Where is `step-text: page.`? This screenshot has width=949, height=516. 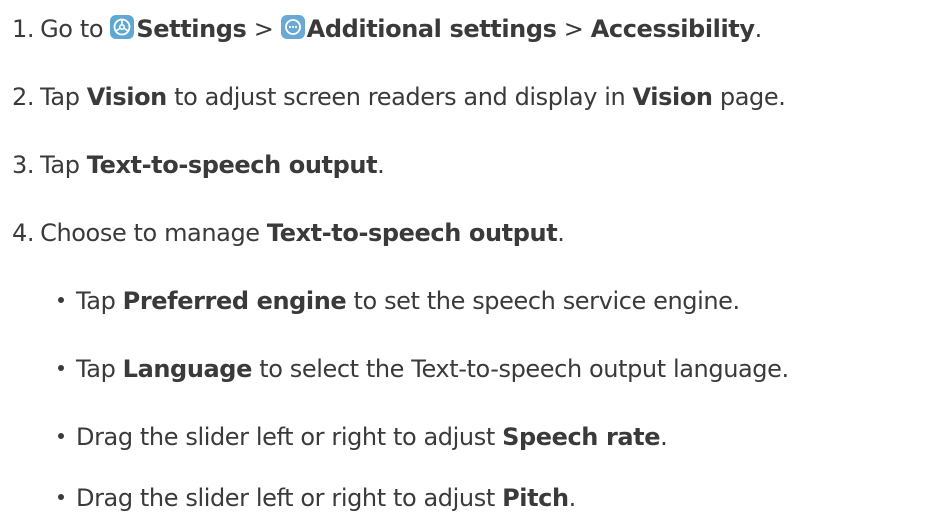
step-text: page. is located at coordinates (752, 97).